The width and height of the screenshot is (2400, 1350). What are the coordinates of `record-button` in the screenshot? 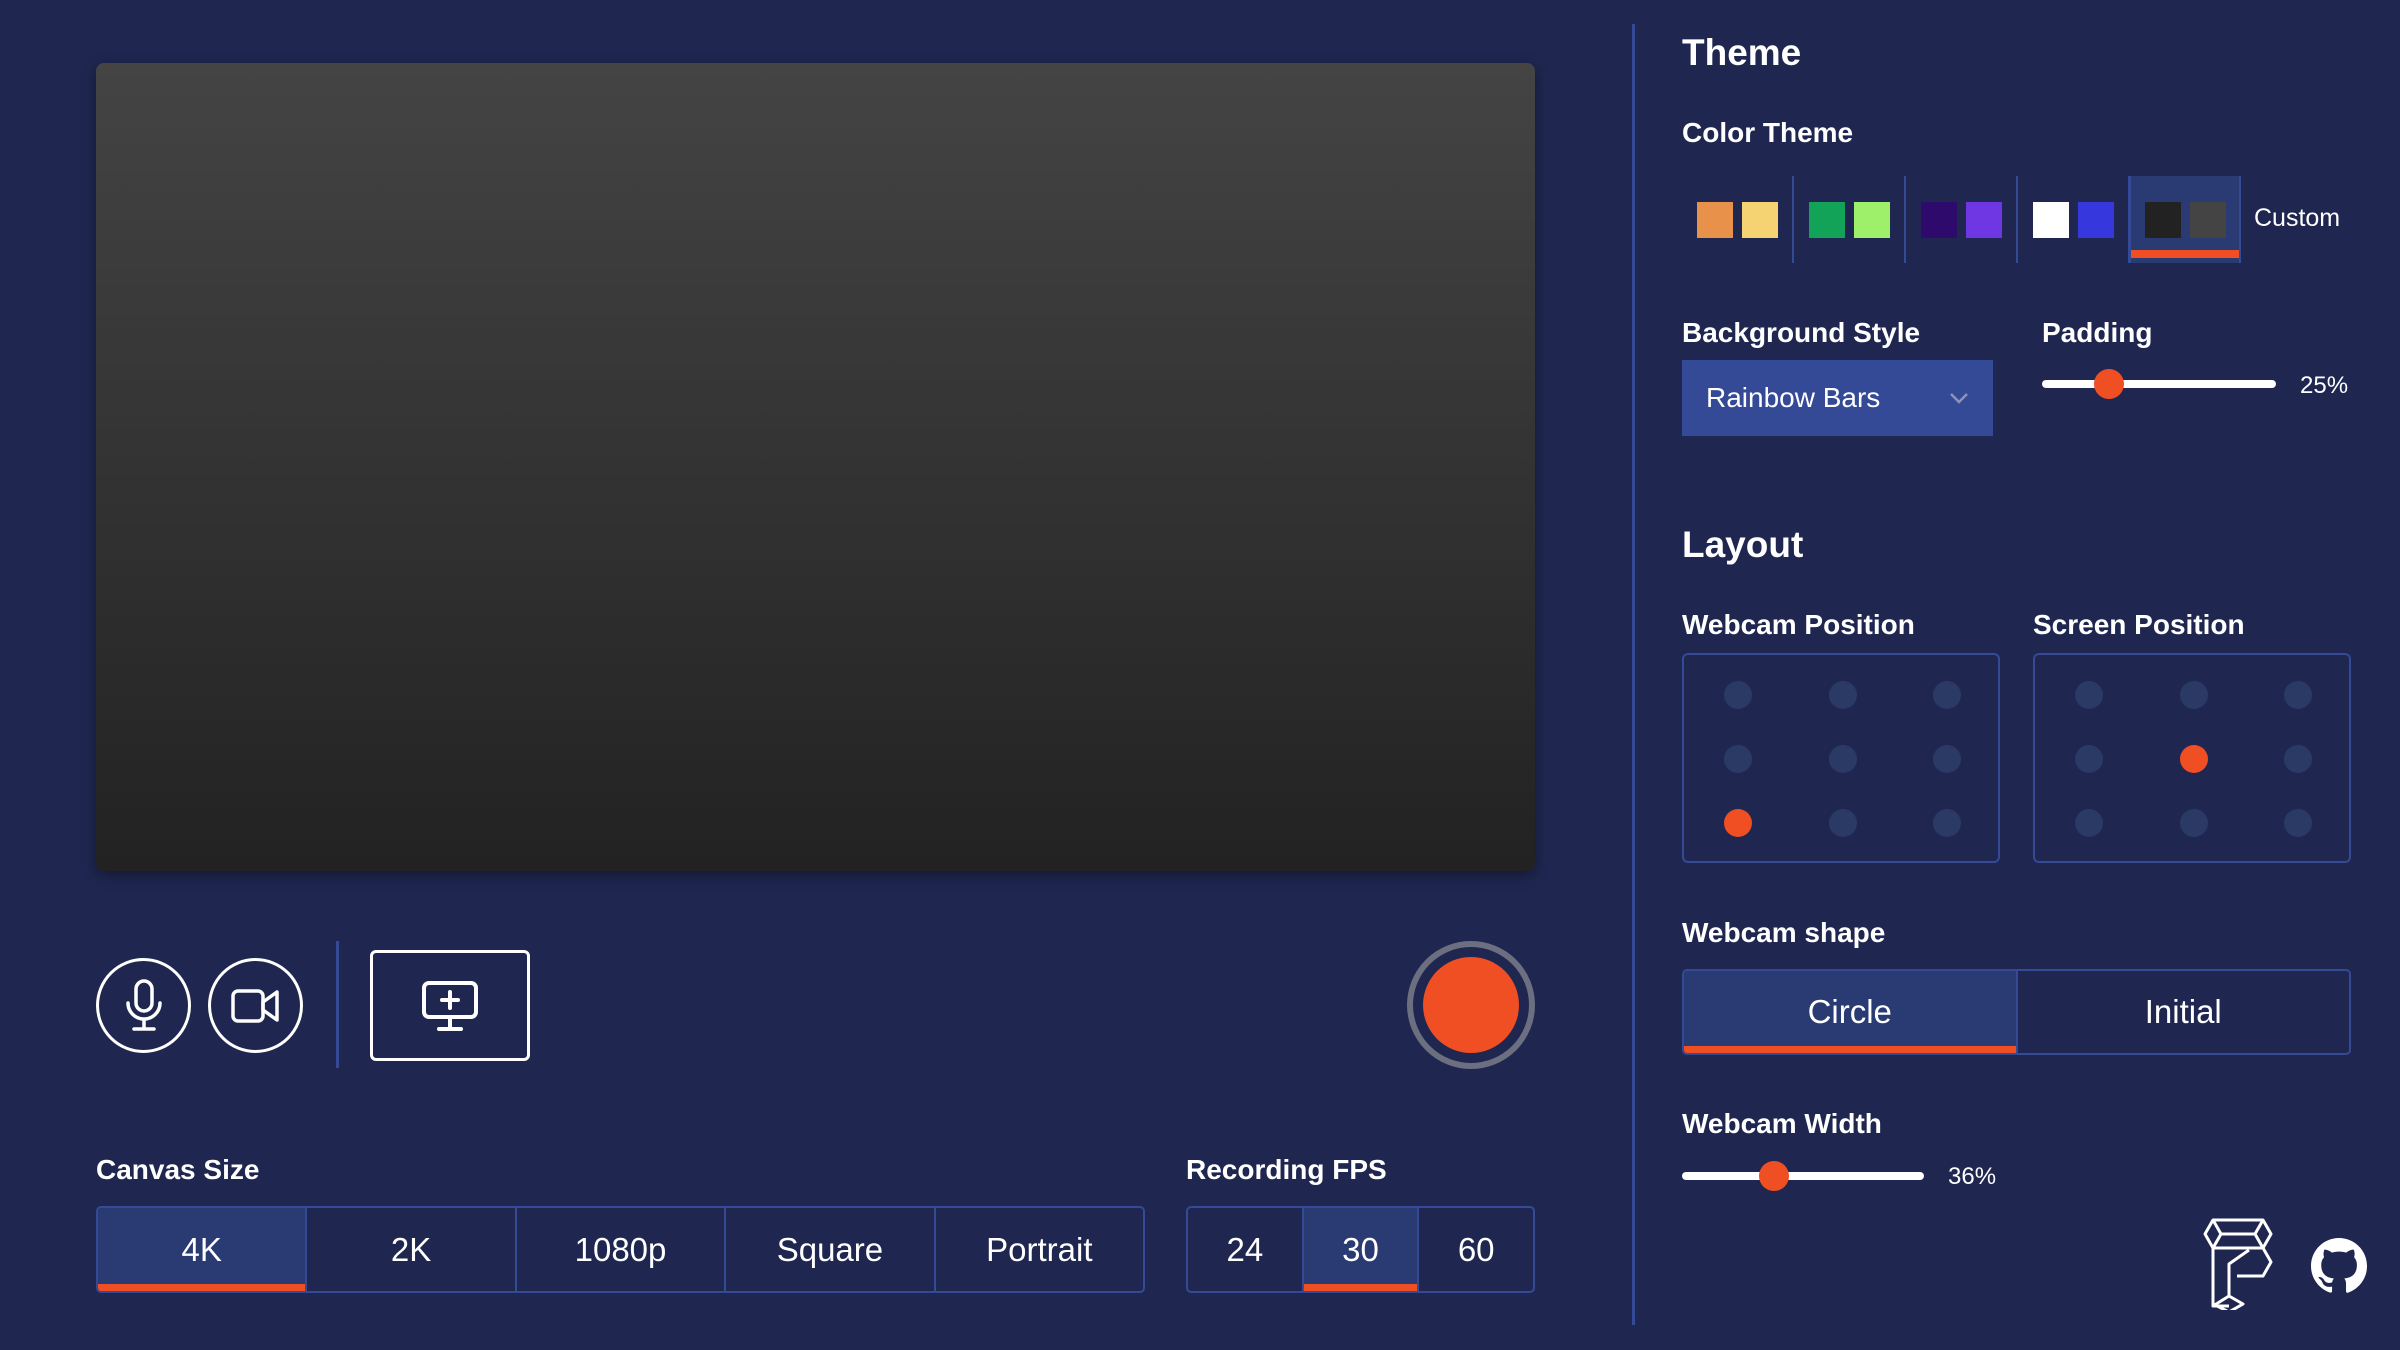 It's located at (1471, 1005).